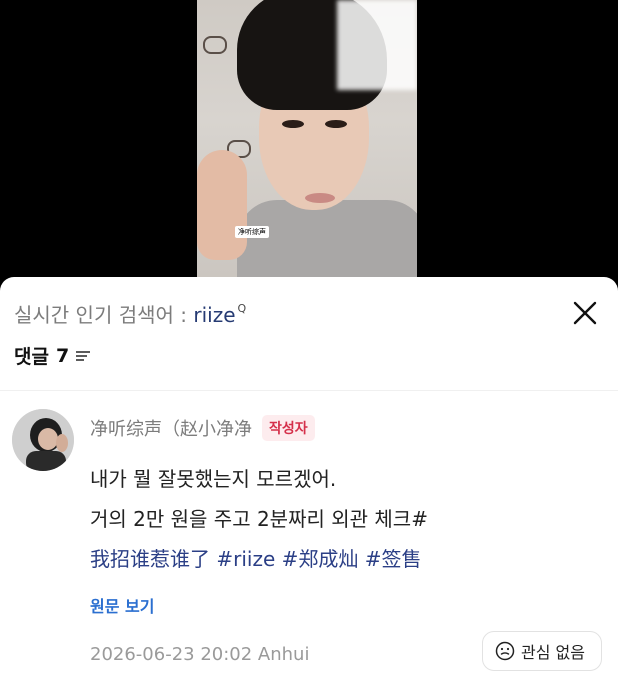 Image resolution: width=618 pixels, height=680 pixels. Describe the element at coordinates (215, 45) in the screenshot. I see `background-logo` at that location.